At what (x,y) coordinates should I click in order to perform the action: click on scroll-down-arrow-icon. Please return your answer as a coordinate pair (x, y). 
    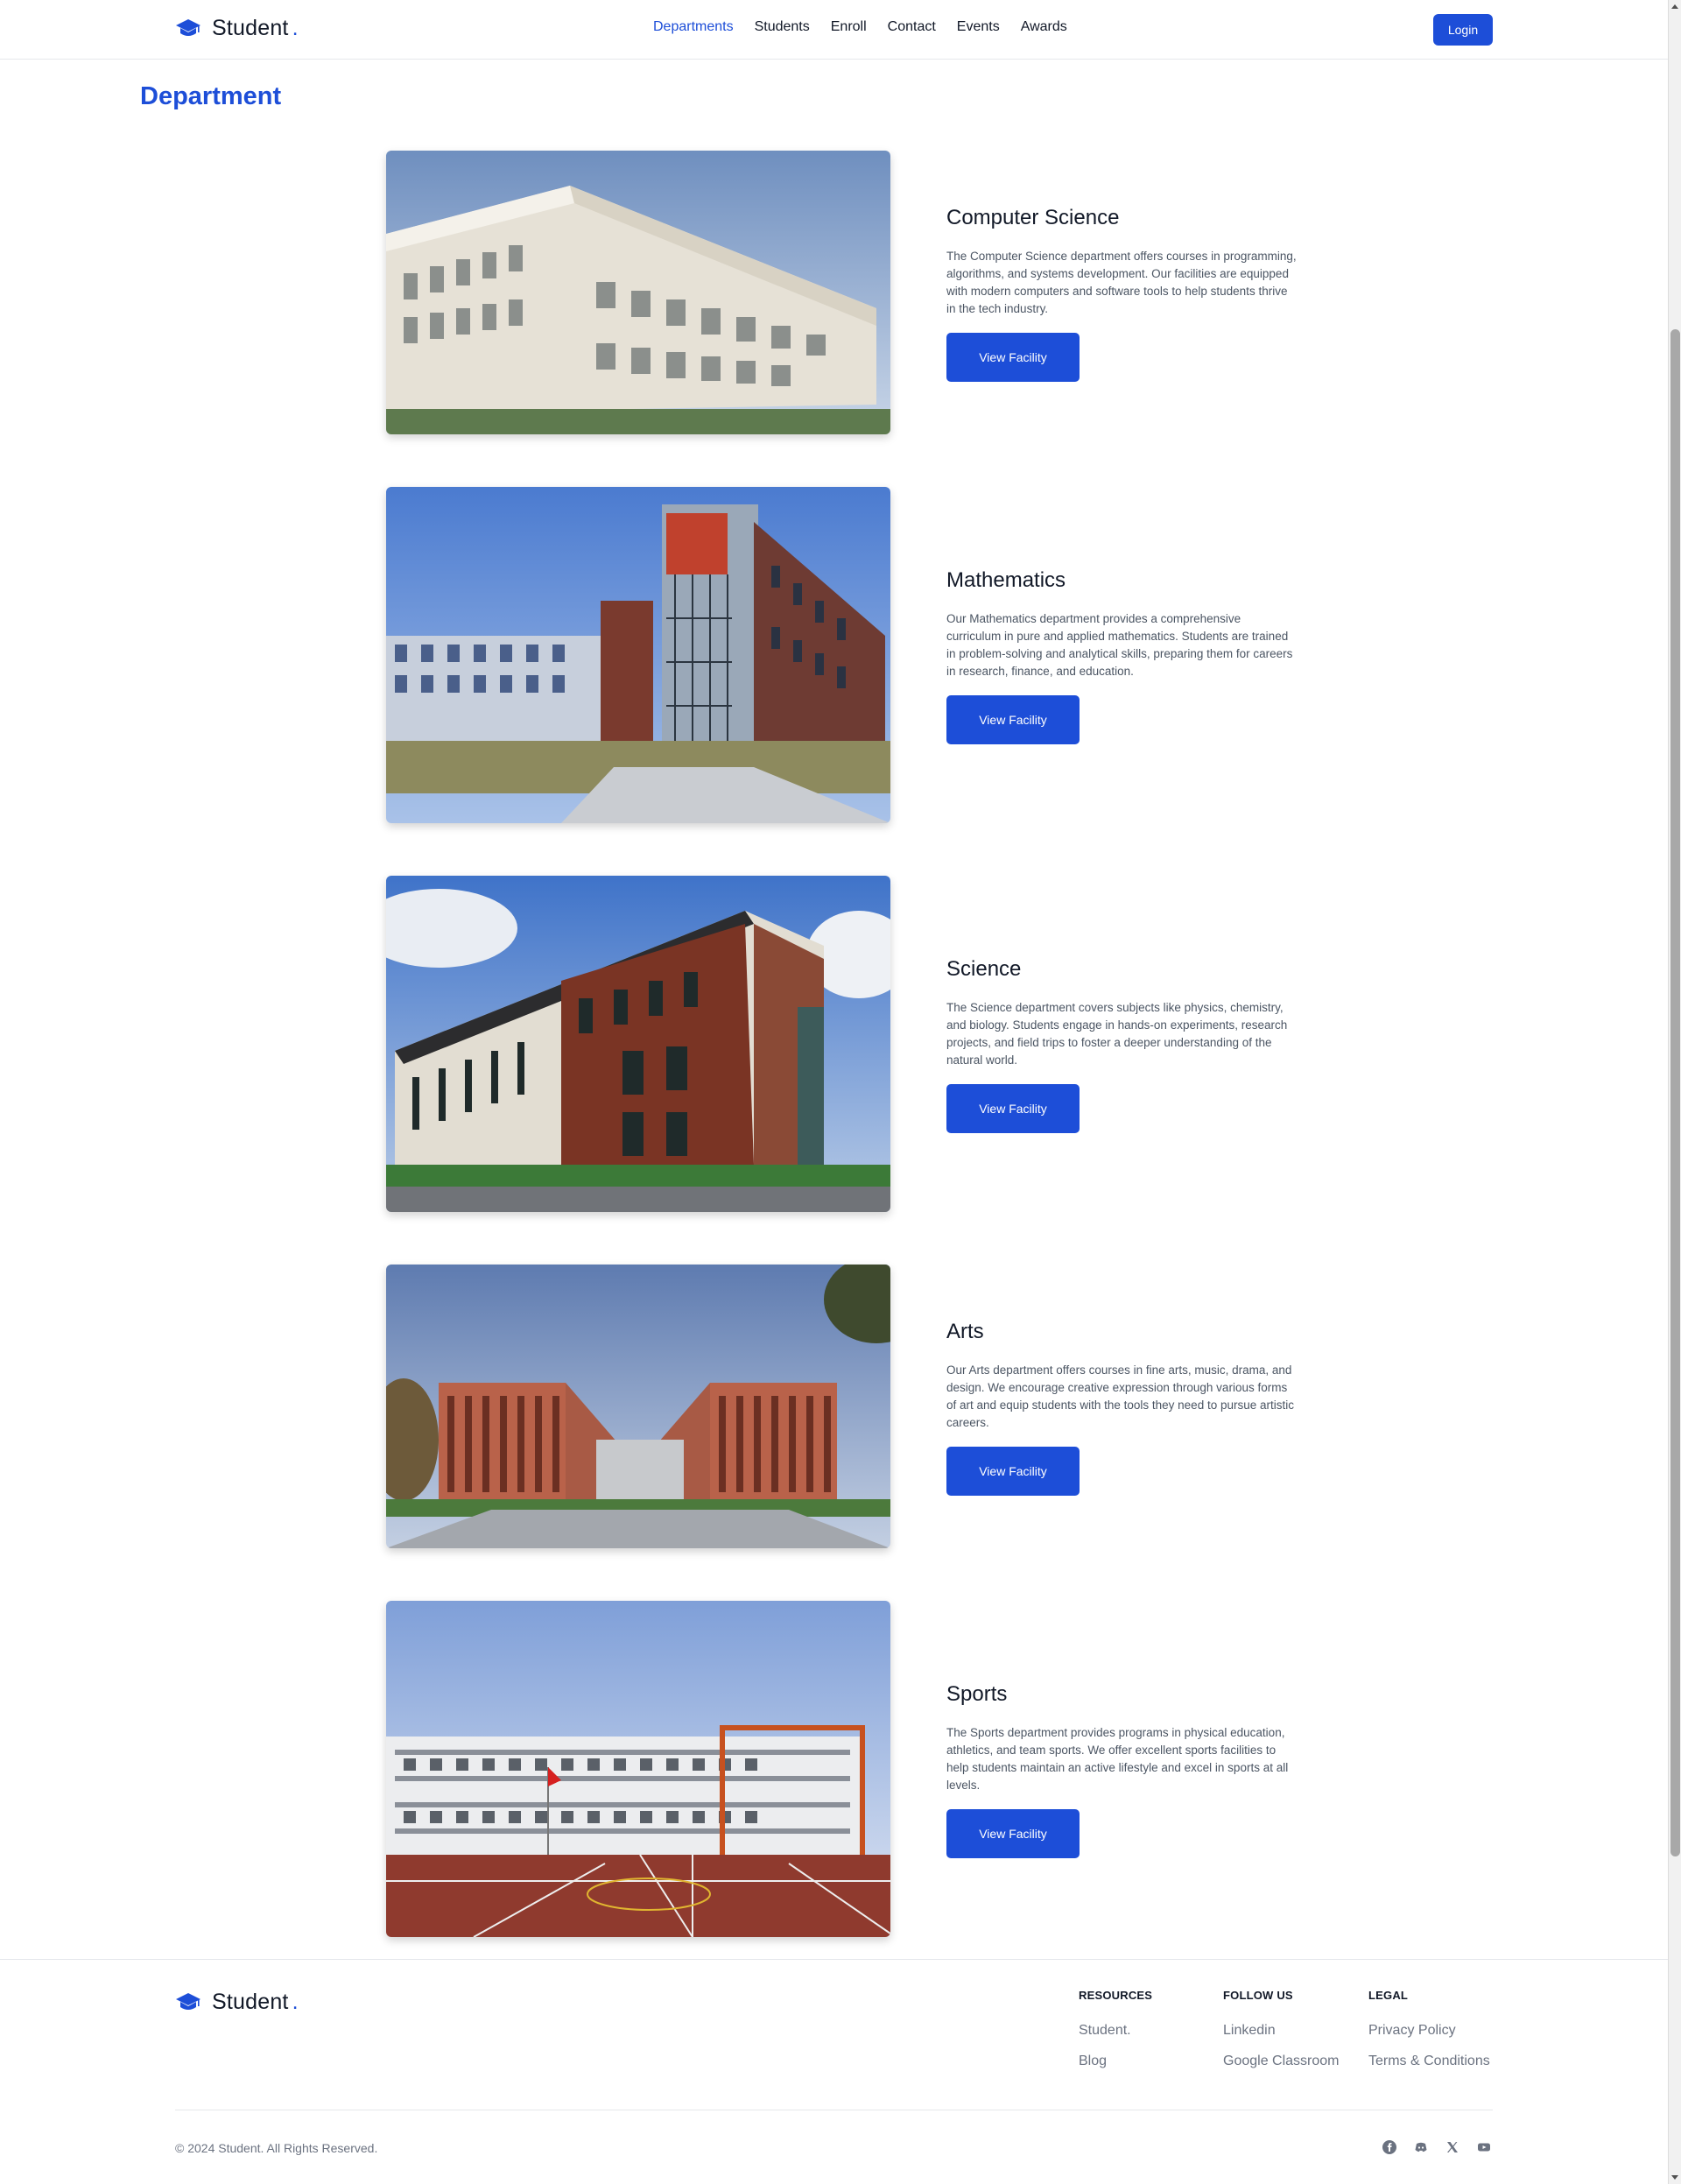
    Looking at the image, I should click on (1674, 2177).